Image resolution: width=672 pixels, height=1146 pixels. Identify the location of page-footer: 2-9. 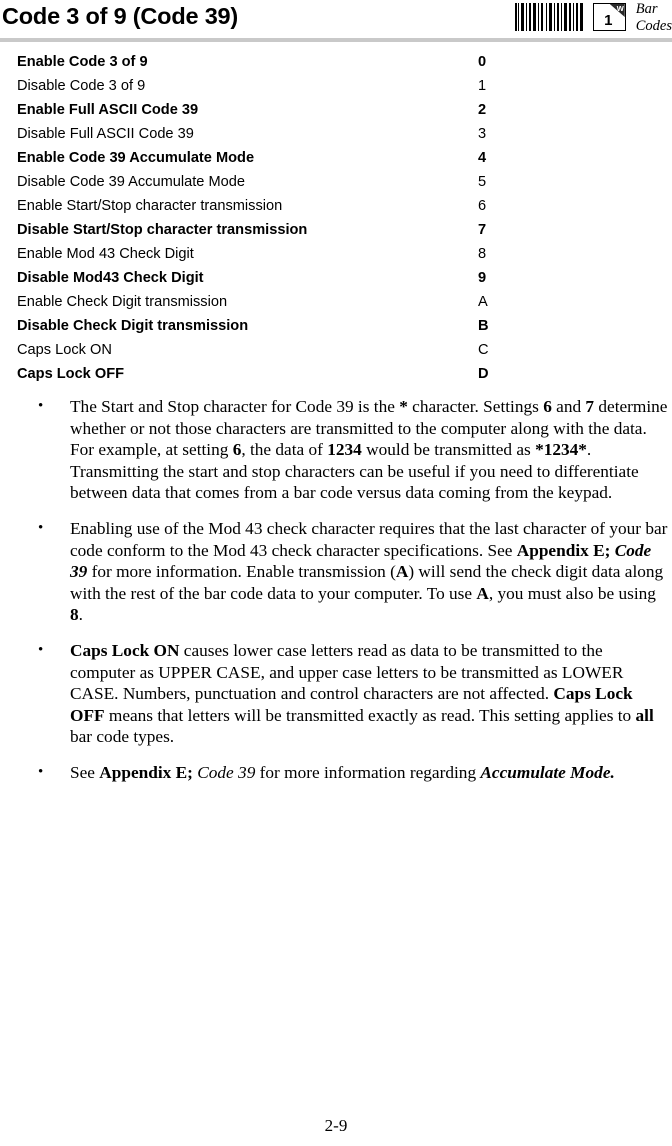
(336, 1126).